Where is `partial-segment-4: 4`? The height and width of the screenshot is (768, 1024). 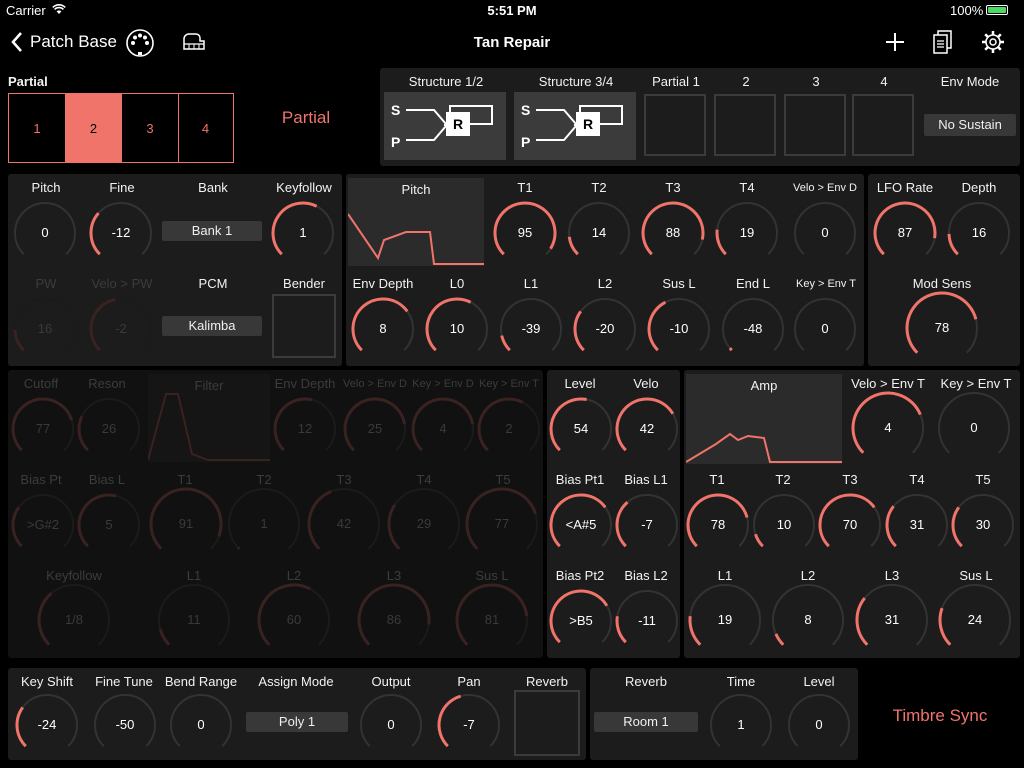
partial-segment-4: 4 is located at coordinates (205, 128).